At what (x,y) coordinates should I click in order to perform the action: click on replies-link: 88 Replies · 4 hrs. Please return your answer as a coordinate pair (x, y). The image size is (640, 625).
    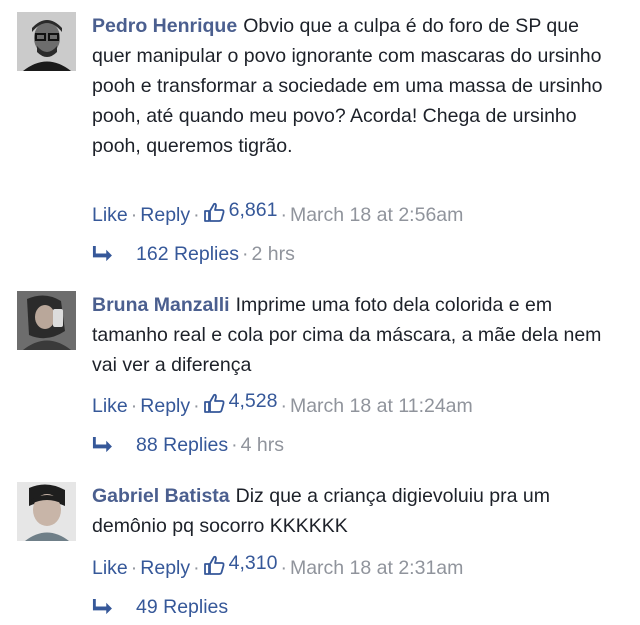
    Looking at the image, I should click on (188, 445).